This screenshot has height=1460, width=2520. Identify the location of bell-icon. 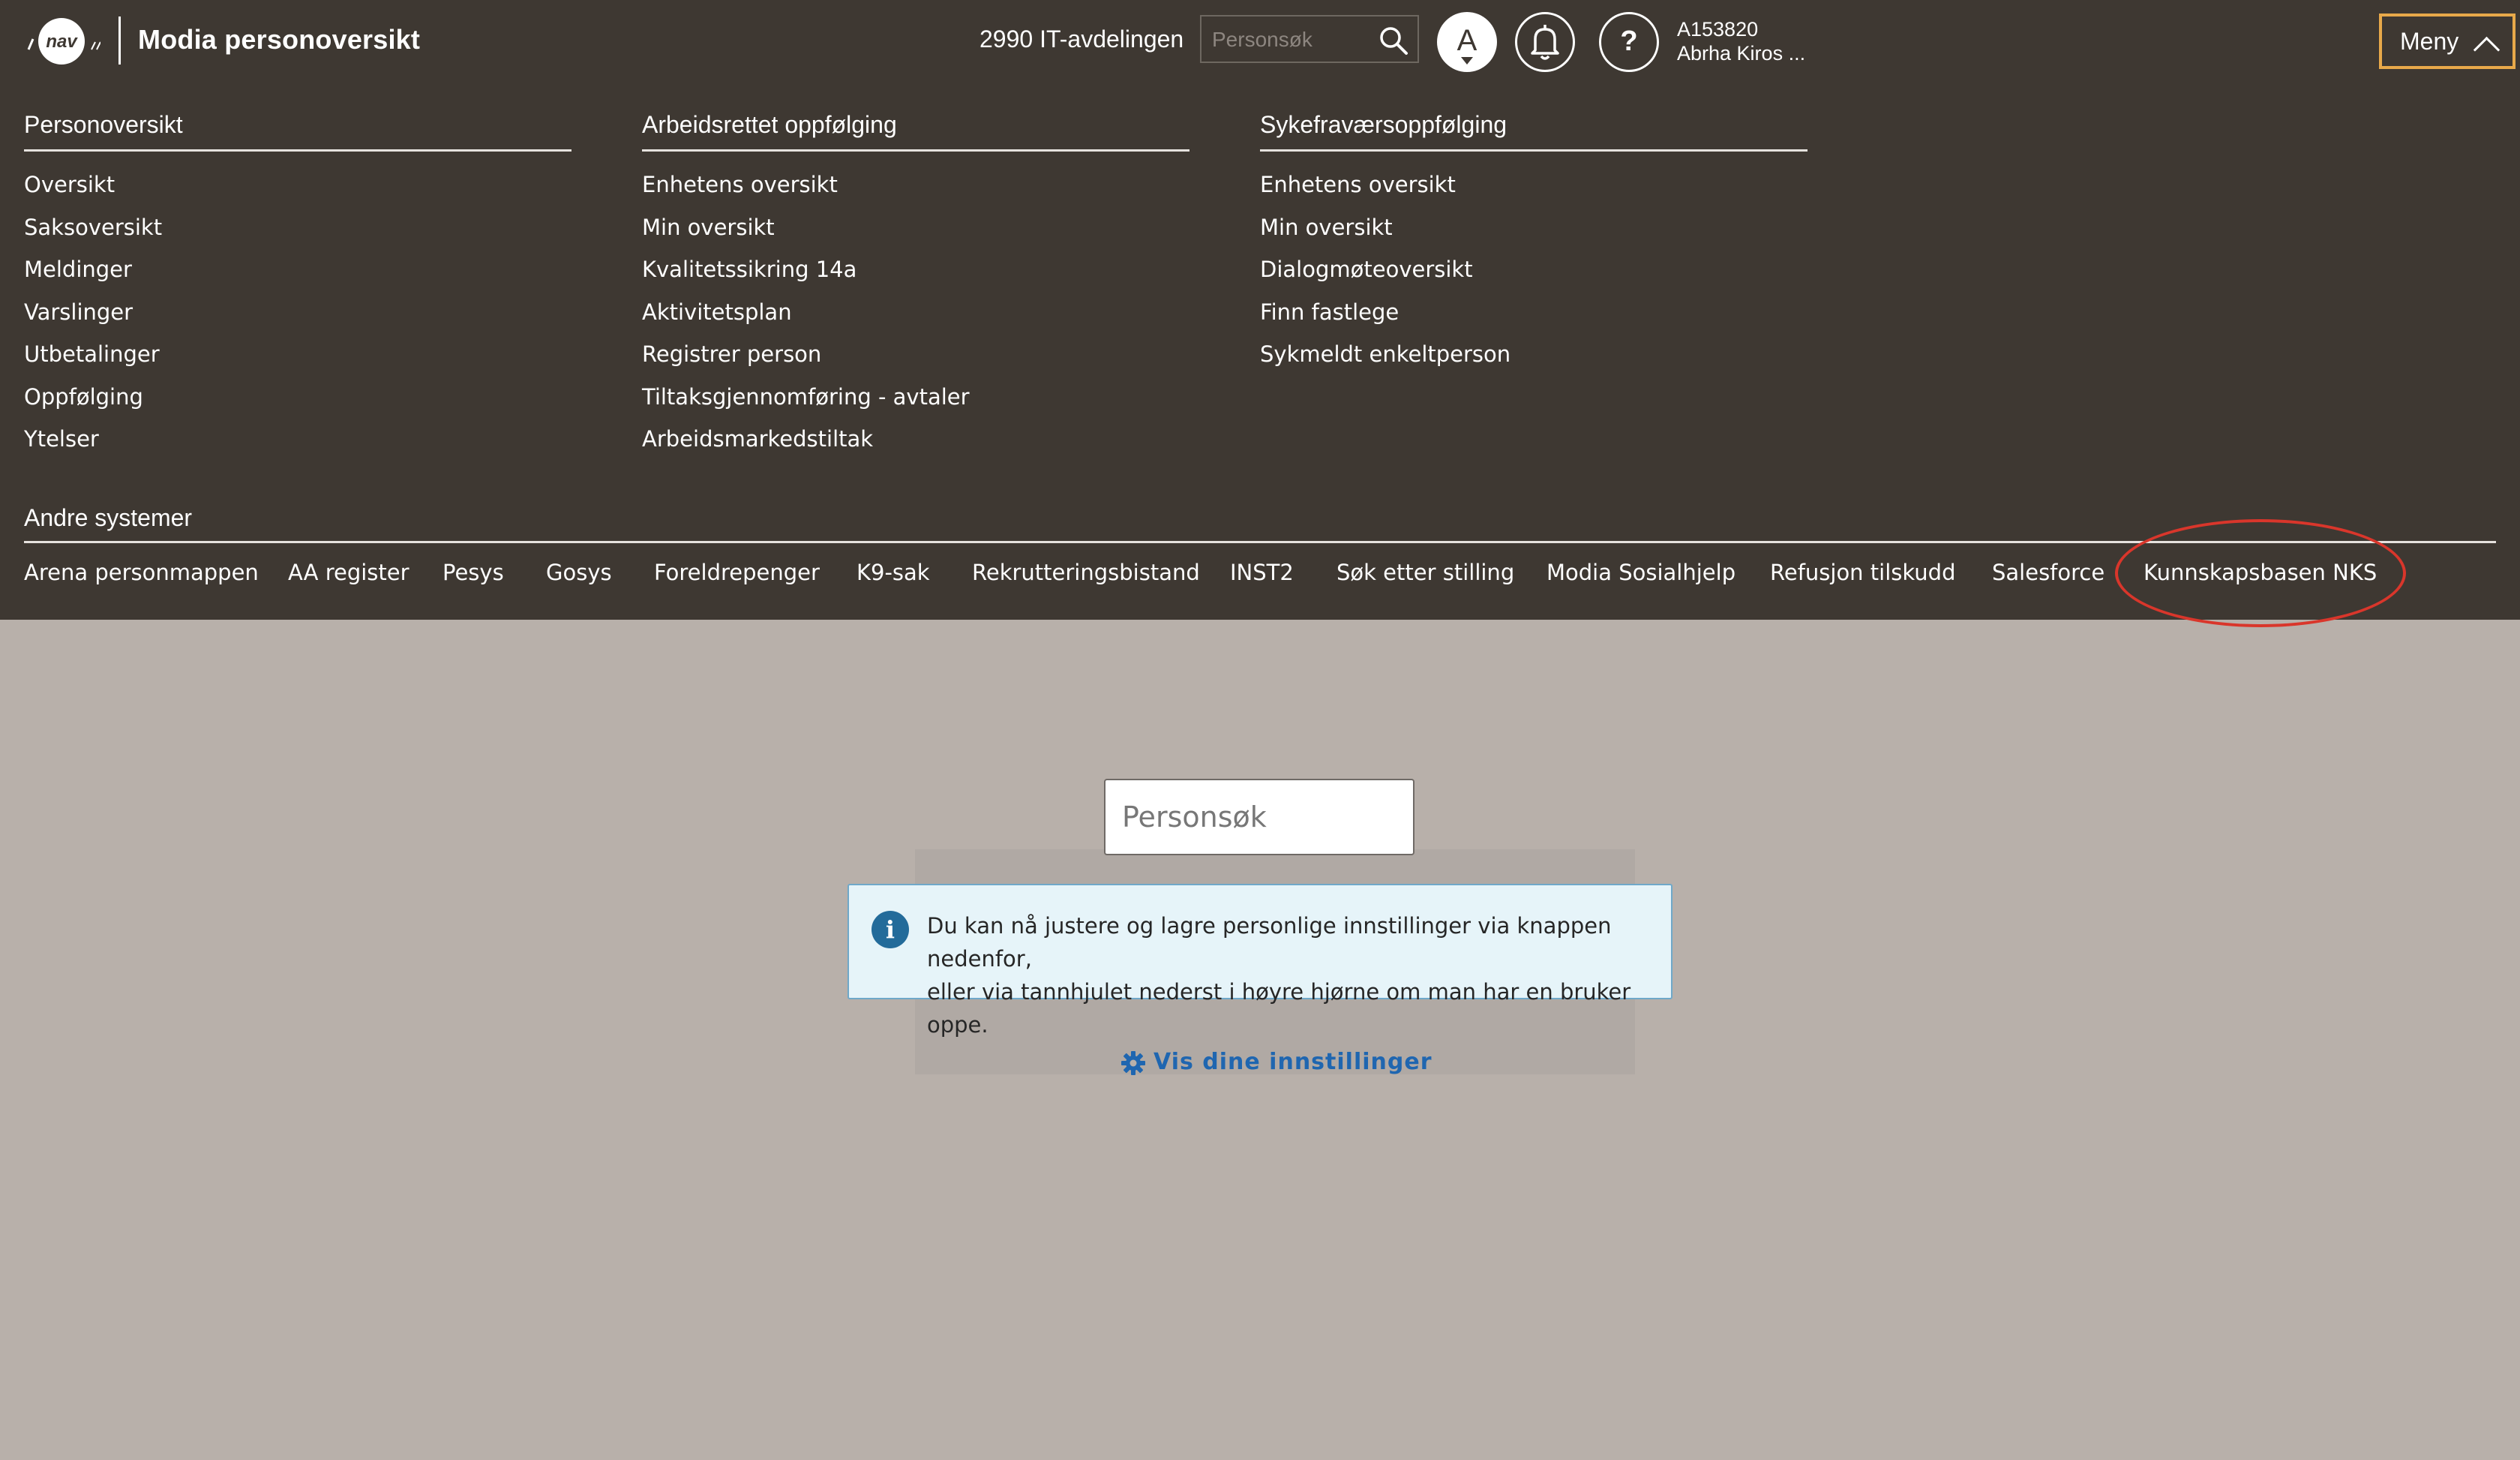
(1545, 42).